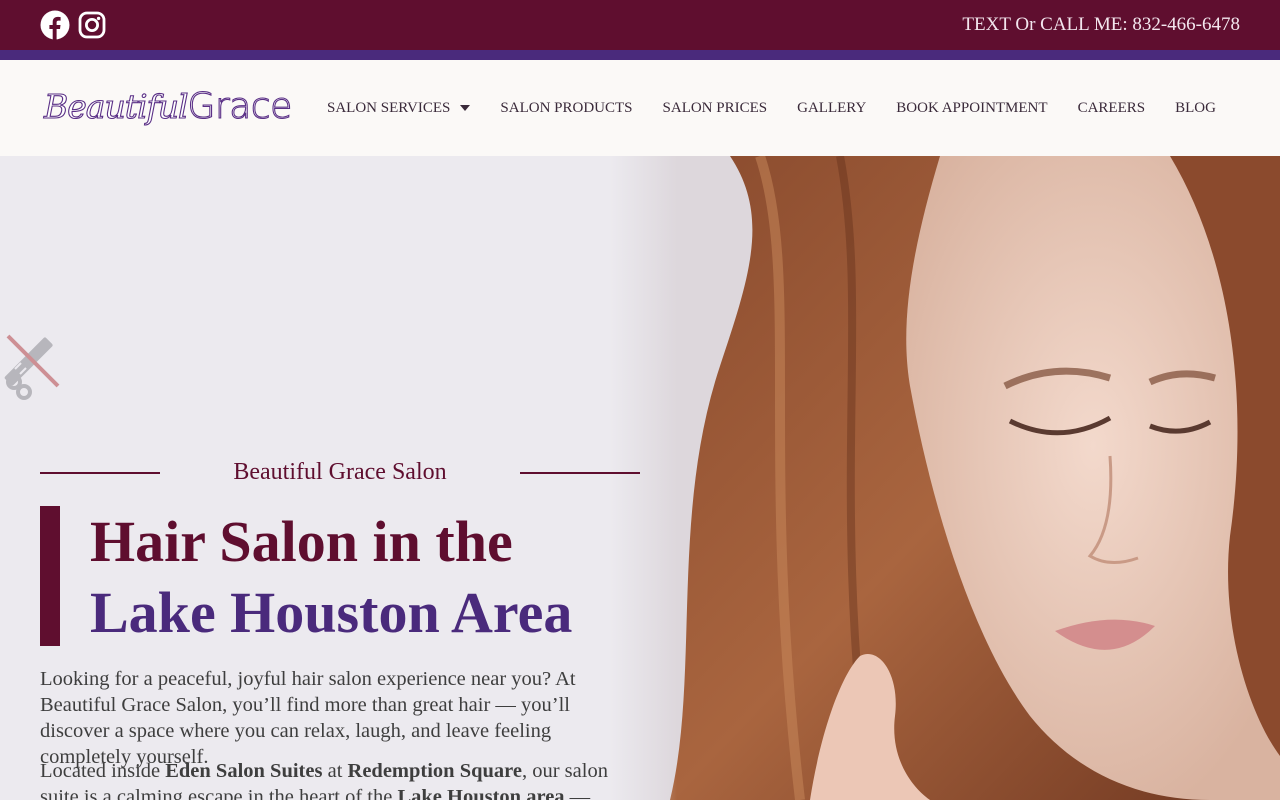 The width and height of the screenshot is (1280, 800). I want to click on nav-salon-services-label: SALON SERVICES, so click(389, 108).